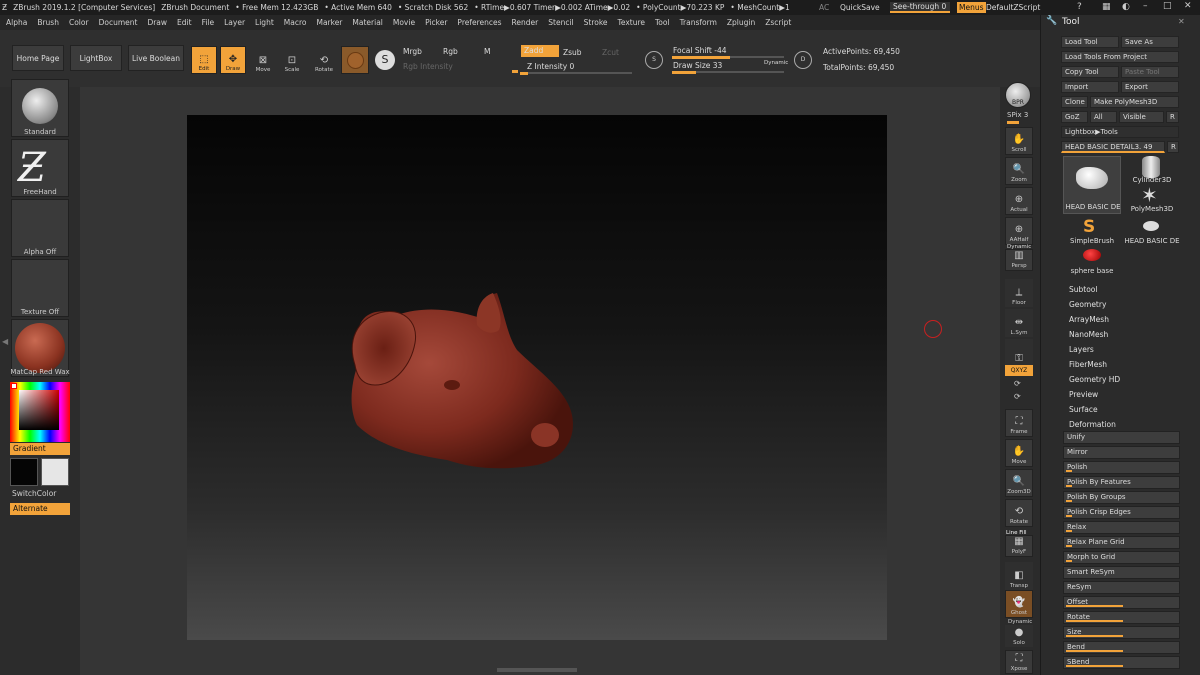 The image size is (1200, 675). I want to click on spix-slider: SPix 3, so click(1017, 115).